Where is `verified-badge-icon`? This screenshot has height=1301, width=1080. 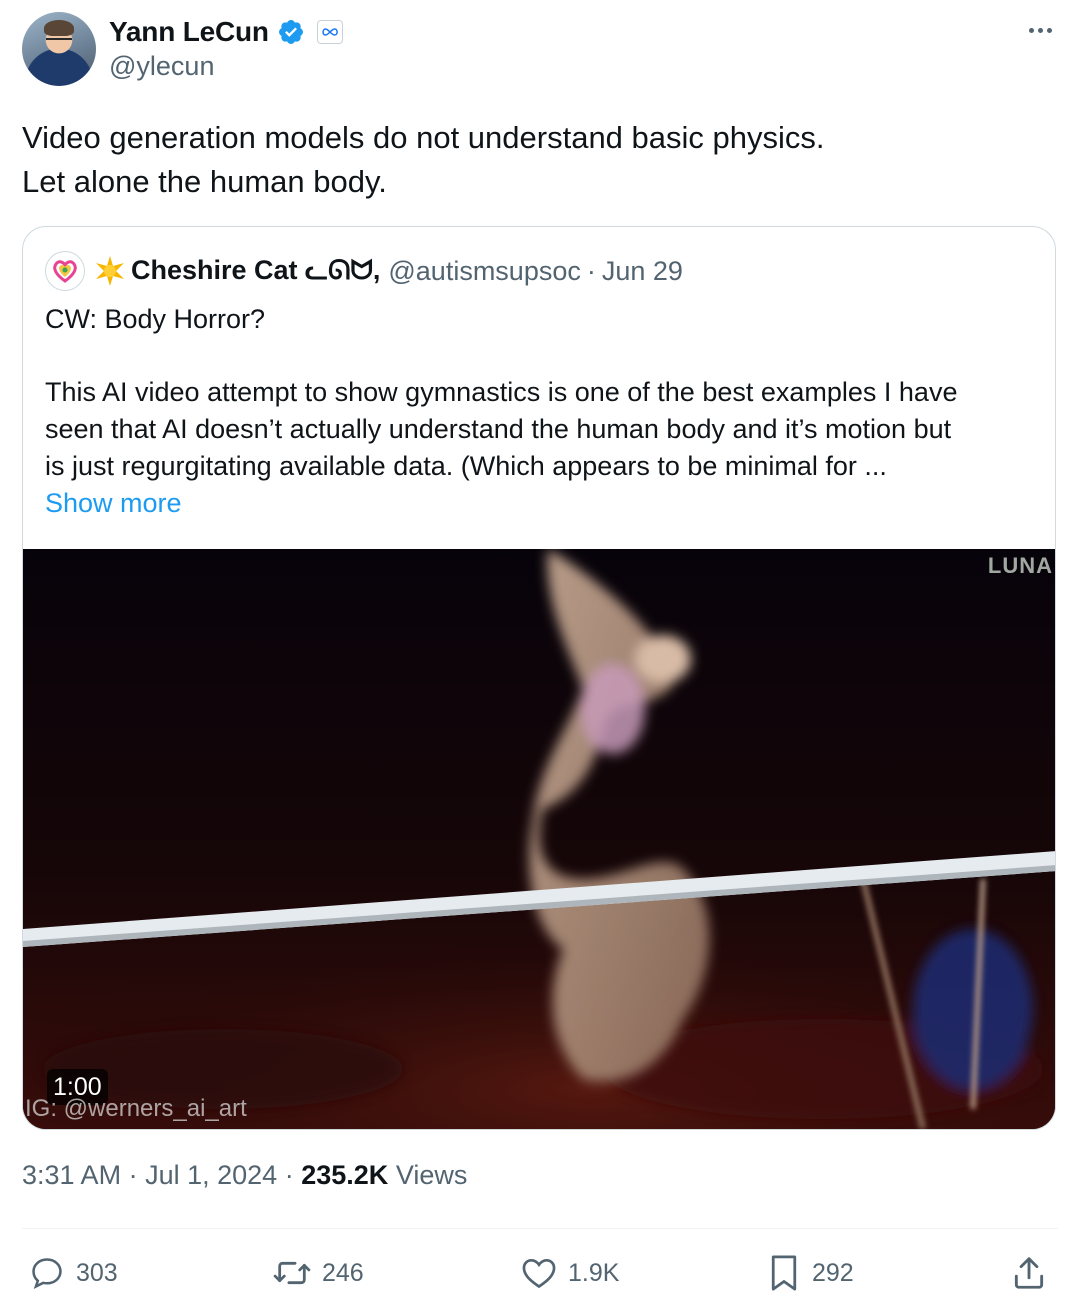 verified-badge-icon is located at coordinates (291, 32).